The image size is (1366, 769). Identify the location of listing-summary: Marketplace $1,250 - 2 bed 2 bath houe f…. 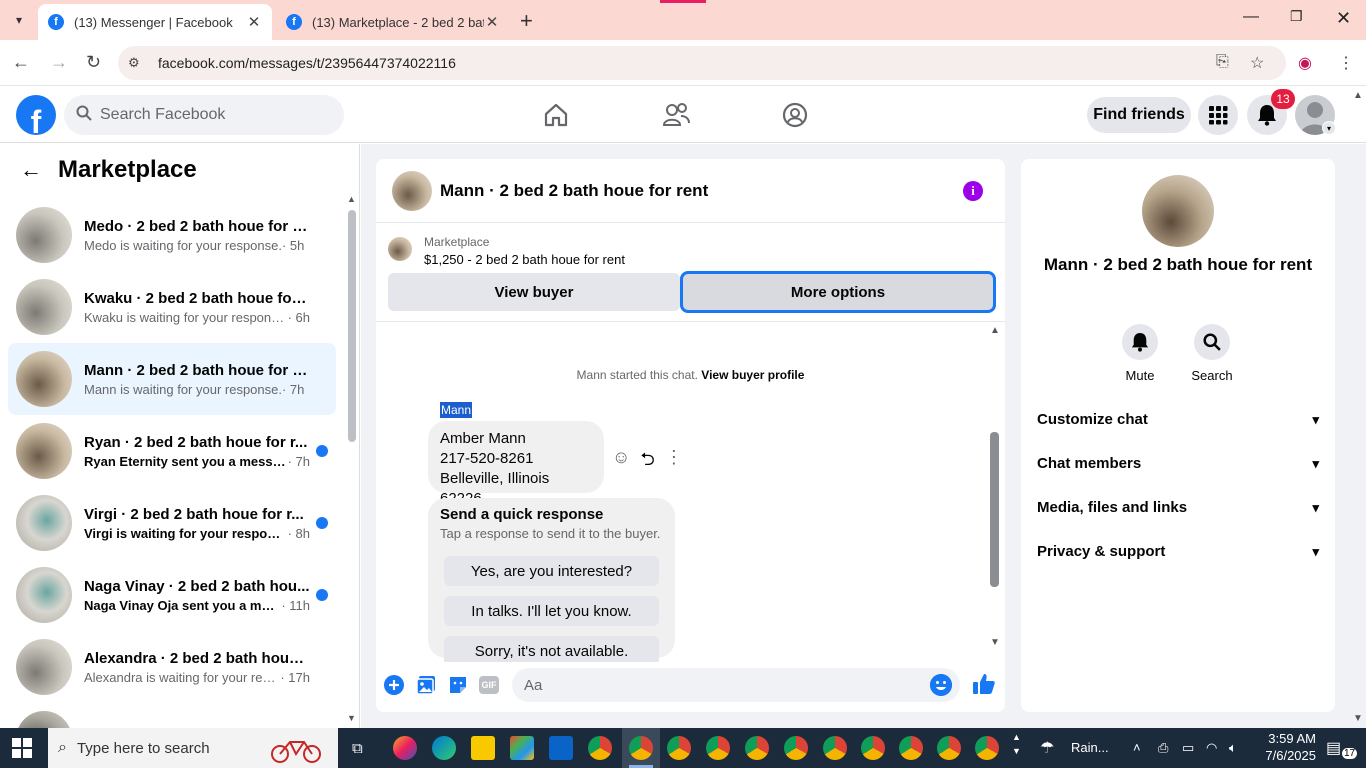
(506, 251).